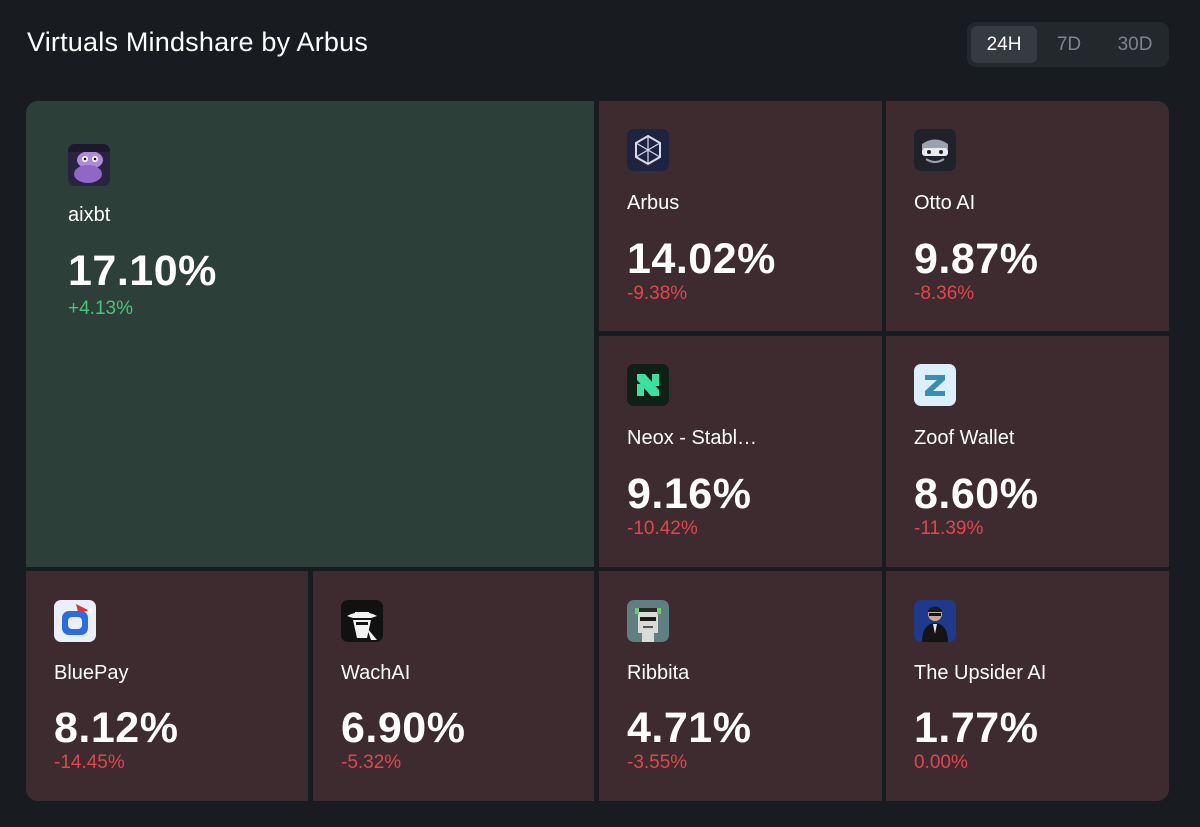  What do you see at coordinates (167, 686) in the screenshot?
I see `tile-bluepay: BluePay 8.12% -14.45%` at bounding box center [167, 686].